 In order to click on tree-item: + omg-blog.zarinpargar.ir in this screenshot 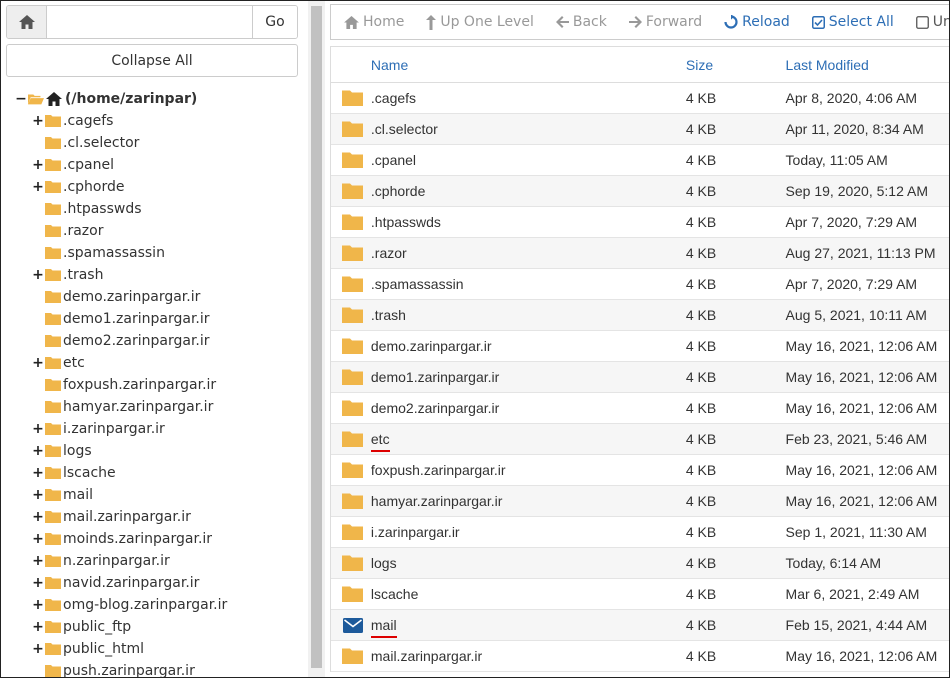, I will do `click(151, 605)`.